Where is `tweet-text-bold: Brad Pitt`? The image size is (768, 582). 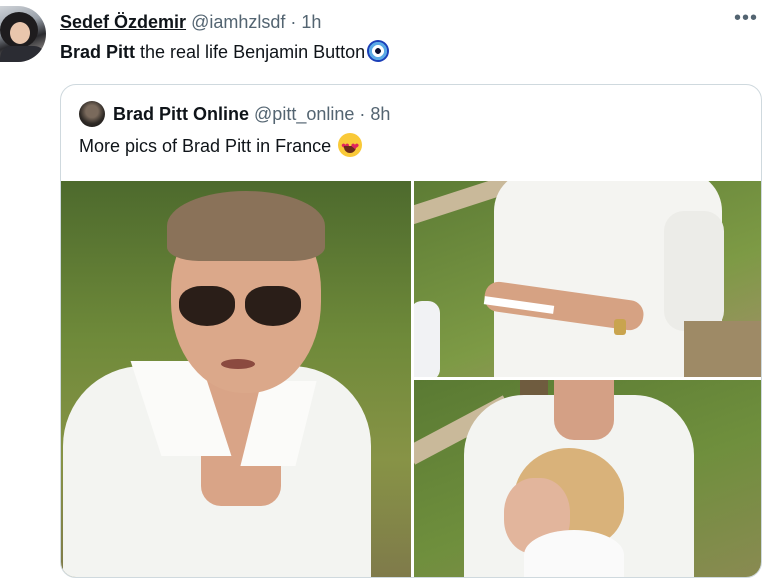
tweet-text-bold: Brad Pitt is located at coordinates (98, 52).